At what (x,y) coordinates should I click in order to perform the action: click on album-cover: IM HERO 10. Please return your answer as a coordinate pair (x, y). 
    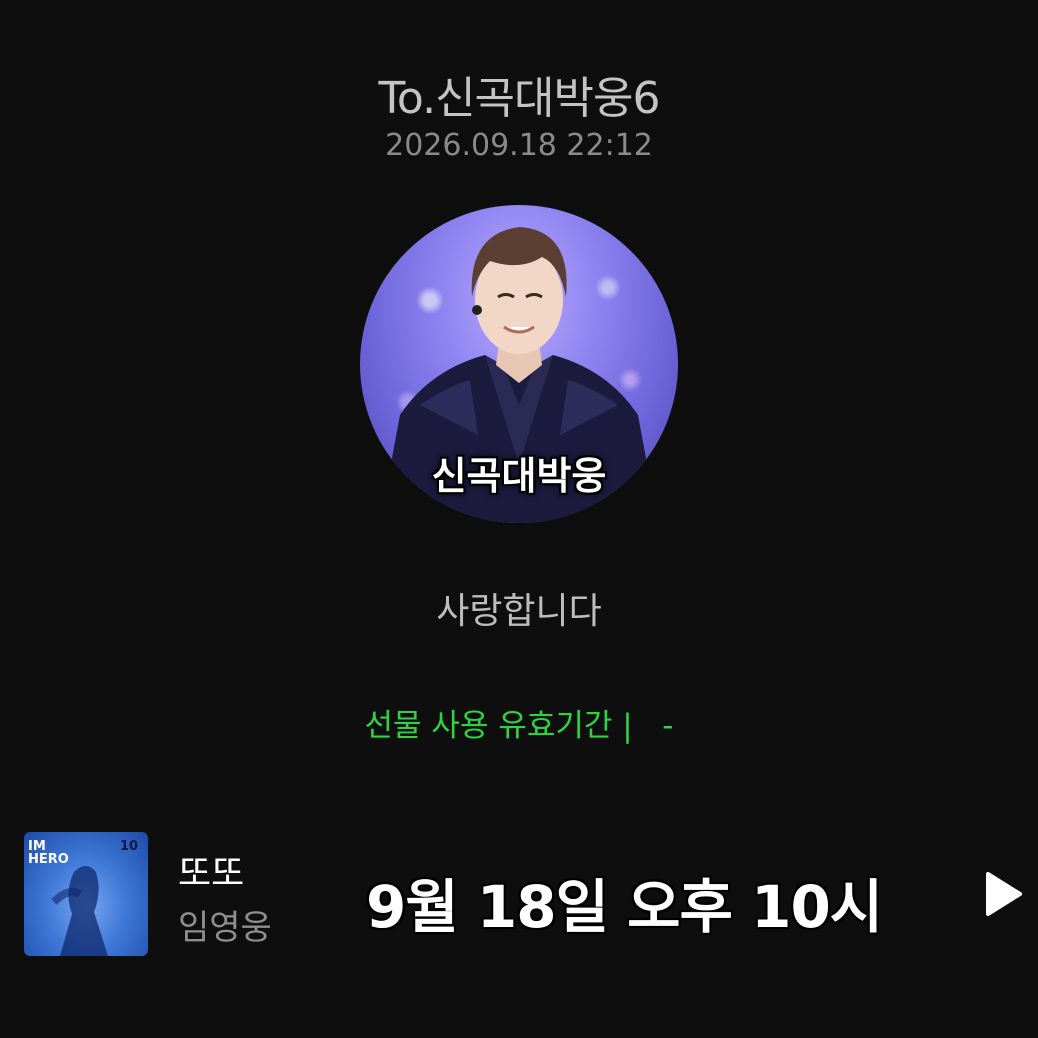
    Looking at the image, I should click on (86, 894).